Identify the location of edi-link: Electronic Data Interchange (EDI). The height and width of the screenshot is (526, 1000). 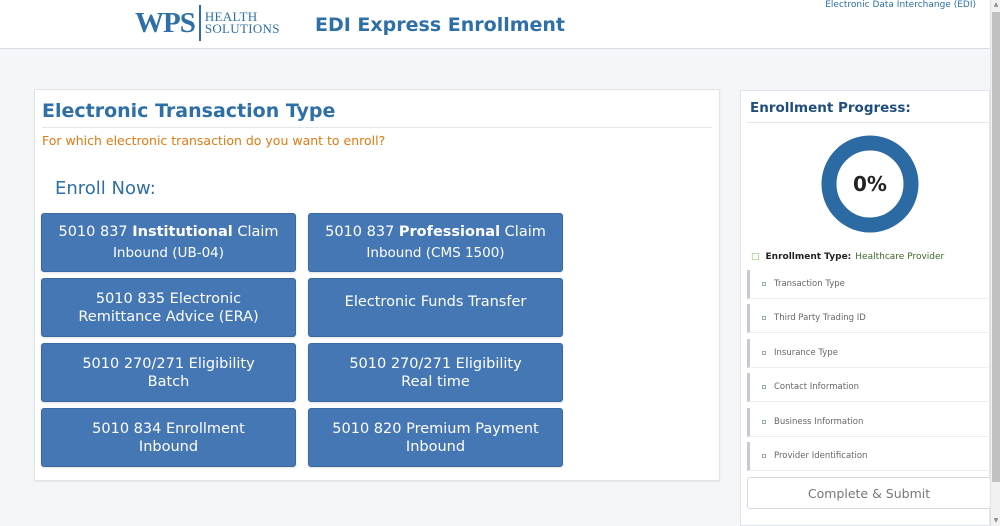
(900, 5).